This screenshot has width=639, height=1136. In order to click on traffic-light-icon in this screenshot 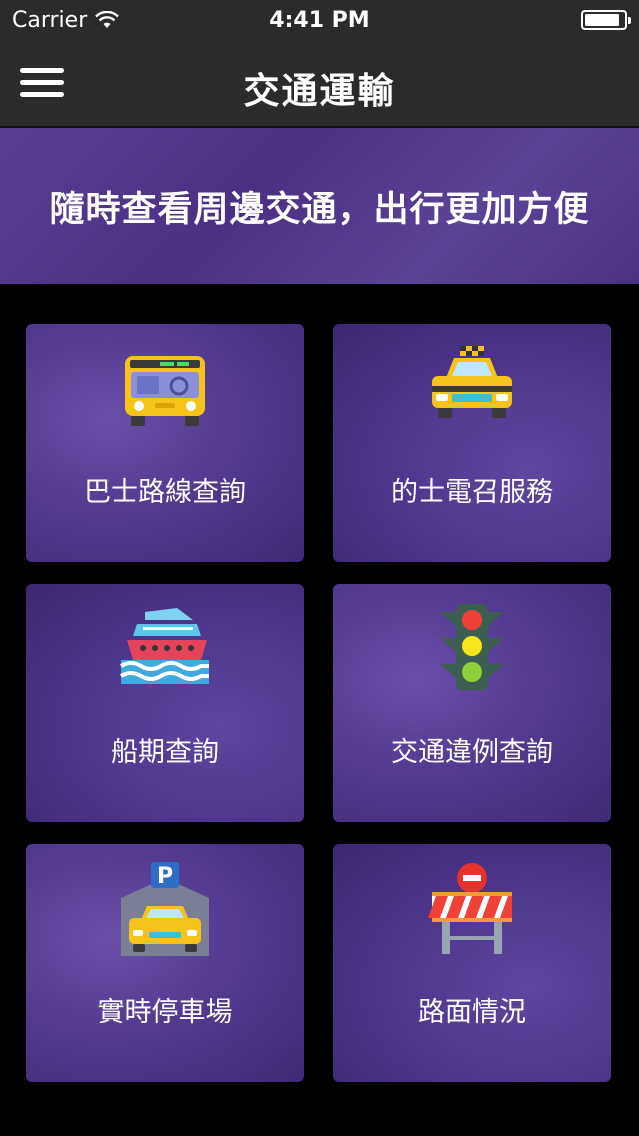, I will do `click(472, 647)`.